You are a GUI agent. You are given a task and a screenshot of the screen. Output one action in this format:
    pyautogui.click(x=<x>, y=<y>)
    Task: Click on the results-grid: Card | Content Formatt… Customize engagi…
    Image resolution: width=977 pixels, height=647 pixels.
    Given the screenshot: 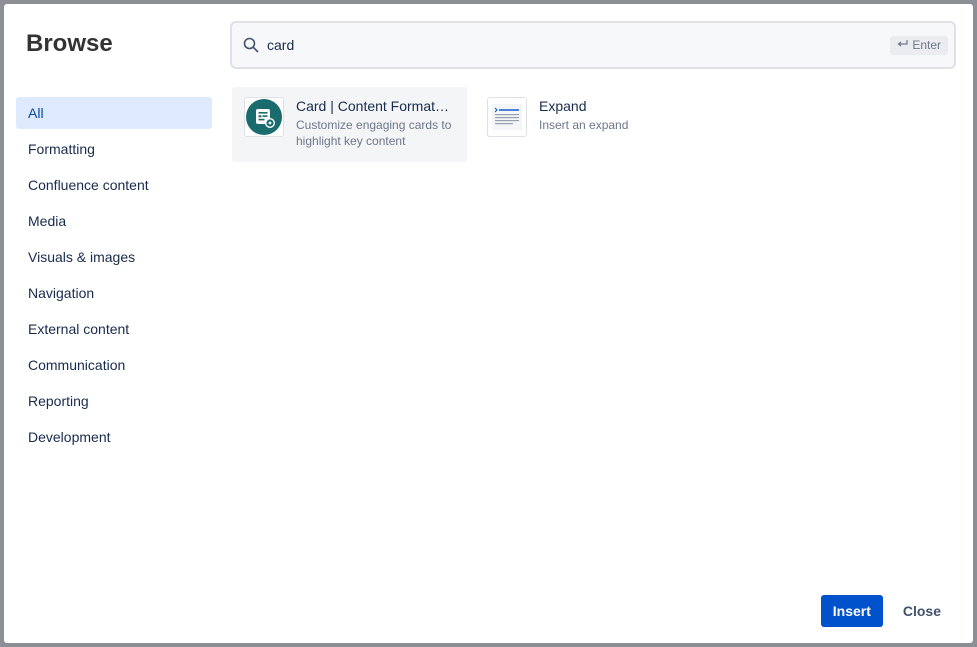 What is the action you would take?
    pyautogui.click(x=471, y=124)
    